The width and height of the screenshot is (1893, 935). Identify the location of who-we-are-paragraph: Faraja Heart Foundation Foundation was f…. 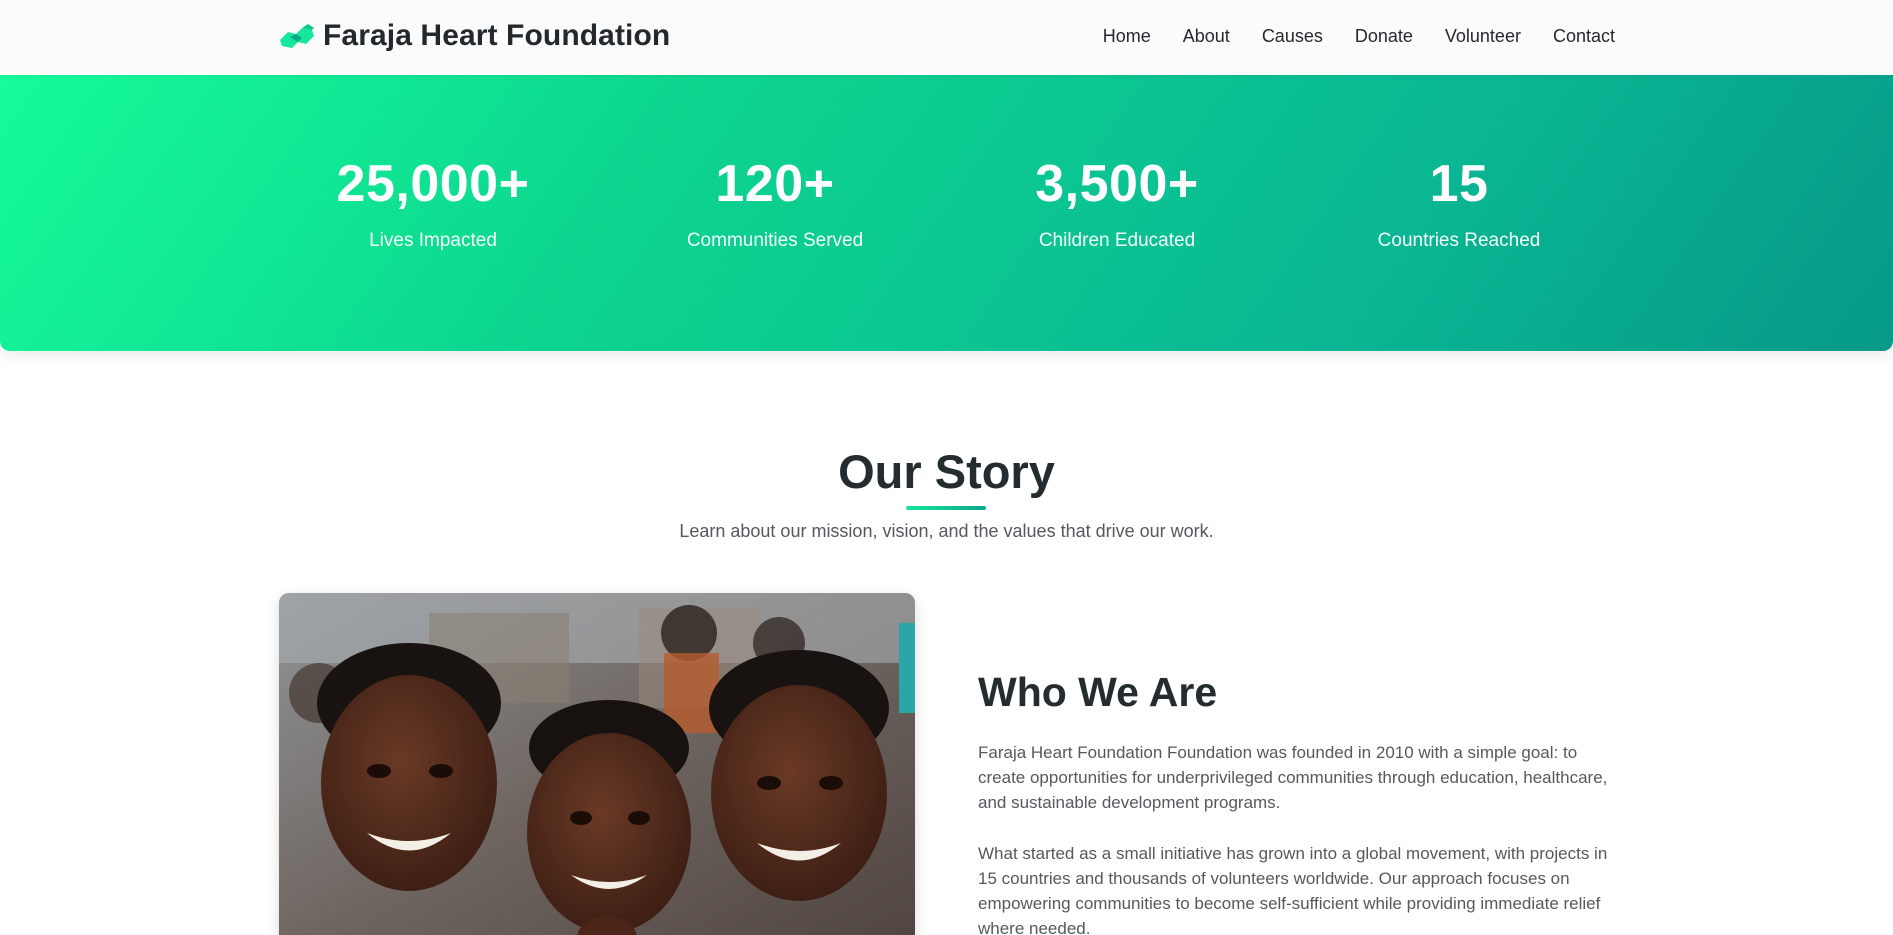
(1293, 777).